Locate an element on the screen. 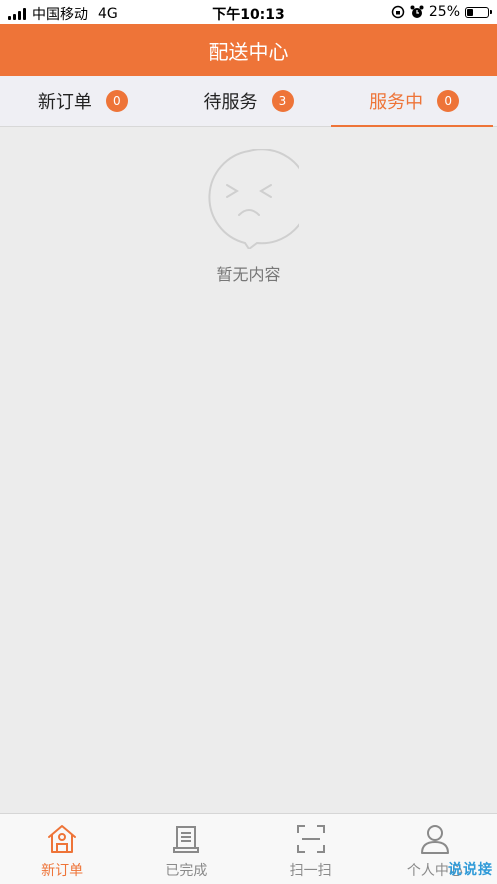 This screenshot has width=497, height=884. battery-percent: 25% is located at coordinates (444, 12).